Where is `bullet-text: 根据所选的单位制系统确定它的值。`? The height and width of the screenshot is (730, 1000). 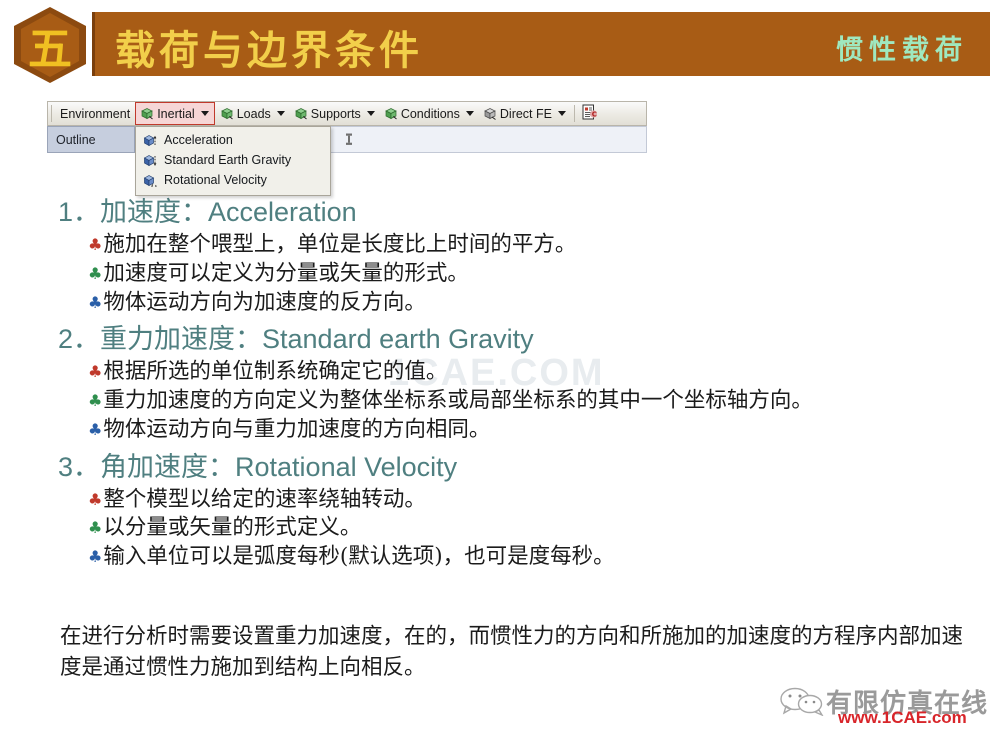 bullet-text: 根据所选的单位制系统确定它的值。 is located at coordinates (275, 372).